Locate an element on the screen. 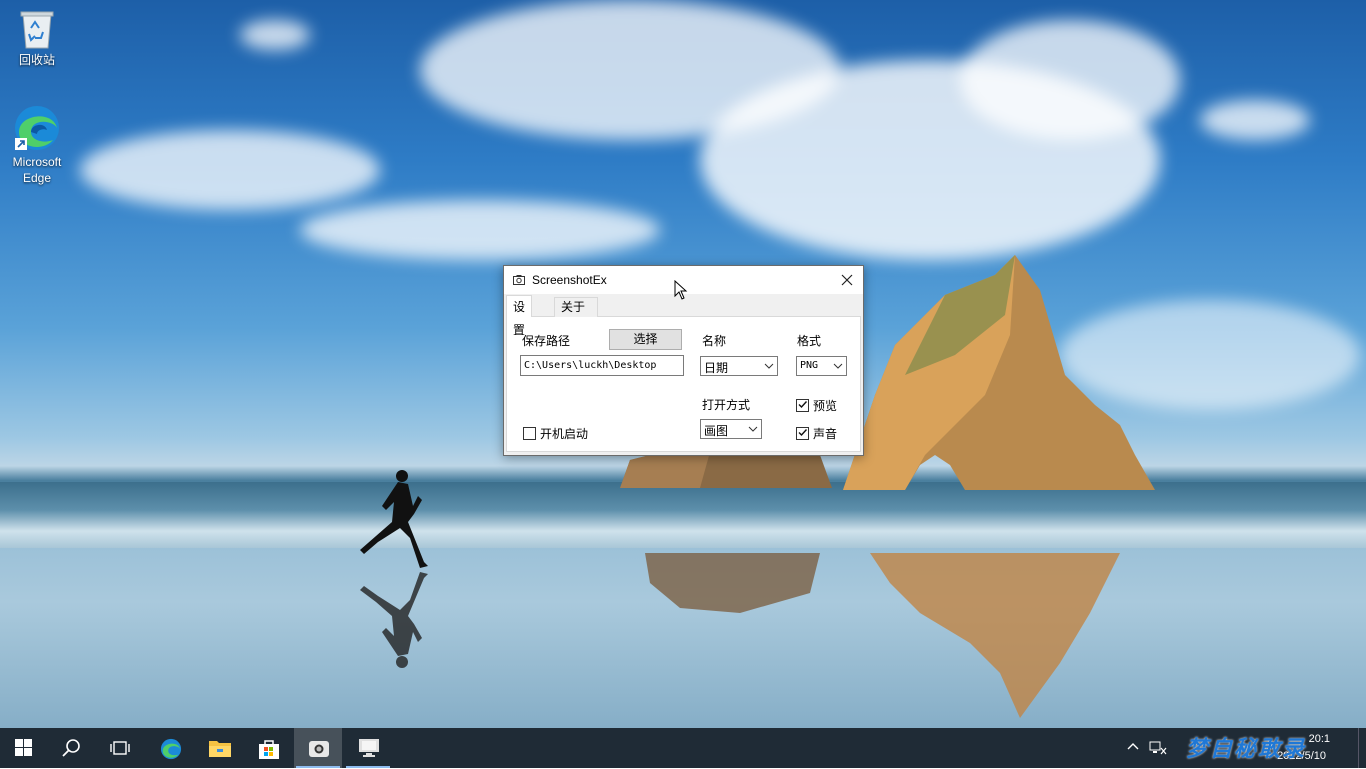 The width and height of the screenshot is (1366, 769). start-button is located at coordinates (24, 748).